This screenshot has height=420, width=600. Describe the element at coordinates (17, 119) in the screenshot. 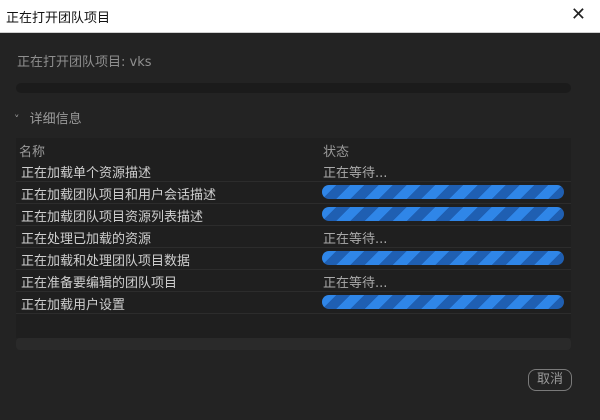

I see `chevron-down-icon: ˅` at that location.